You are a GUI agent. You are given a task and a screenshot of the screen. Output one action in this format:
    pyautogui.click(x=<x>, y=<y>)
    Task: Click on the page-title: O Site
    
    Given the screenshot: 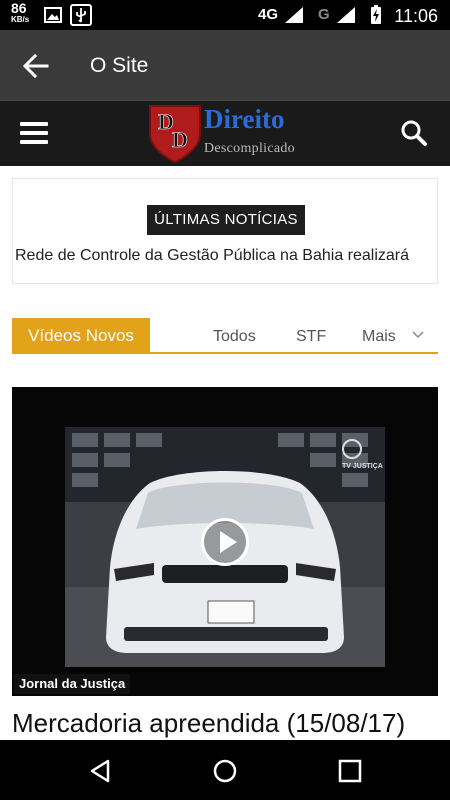 What is the action you would take?
    pyautogui.click(x=119, y=65)
    